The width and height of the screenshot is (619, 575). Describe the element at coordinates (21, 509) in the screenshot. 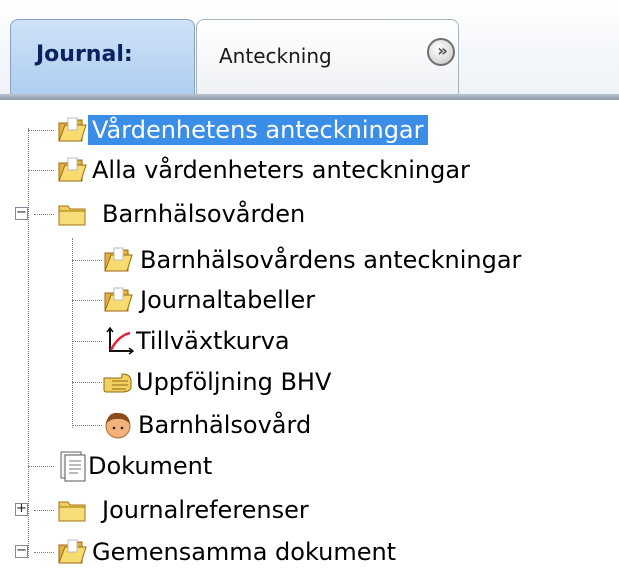

I see `expand-toggle-journalreferenser: +` at that location.